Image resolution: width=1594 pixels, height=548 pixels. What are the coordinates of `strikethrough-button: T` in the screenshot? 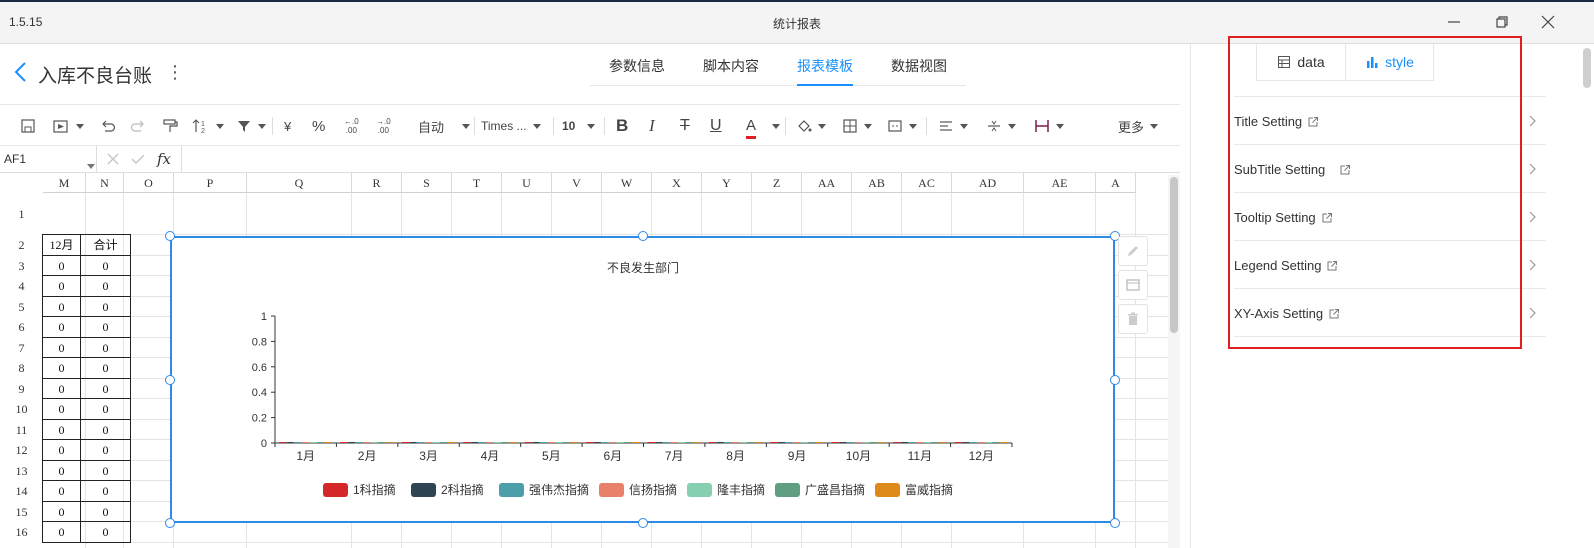 It's located at (685, 126).